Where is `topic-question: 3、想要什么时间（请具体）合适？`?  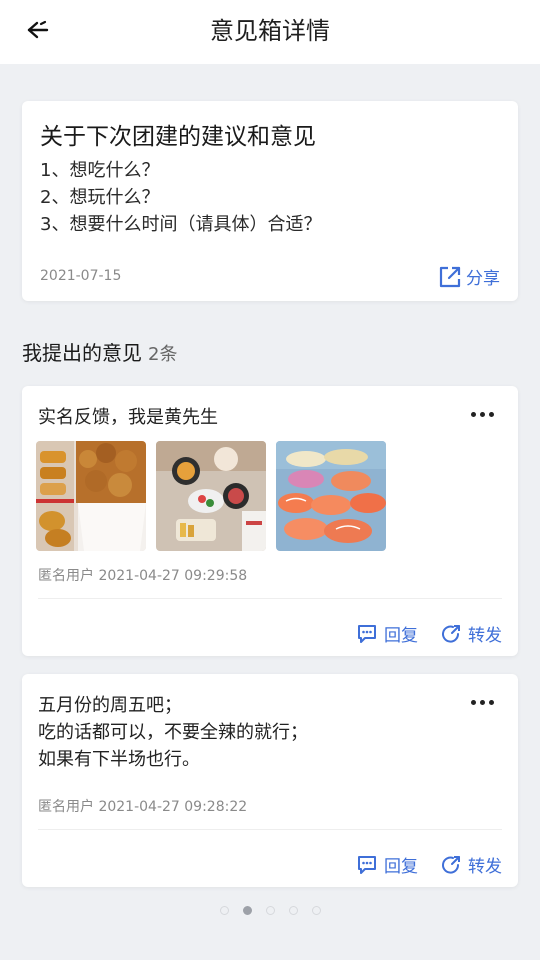
topic-question: 3、想要什么时间（请具体）合适？ is located at coordinates (181, 224).